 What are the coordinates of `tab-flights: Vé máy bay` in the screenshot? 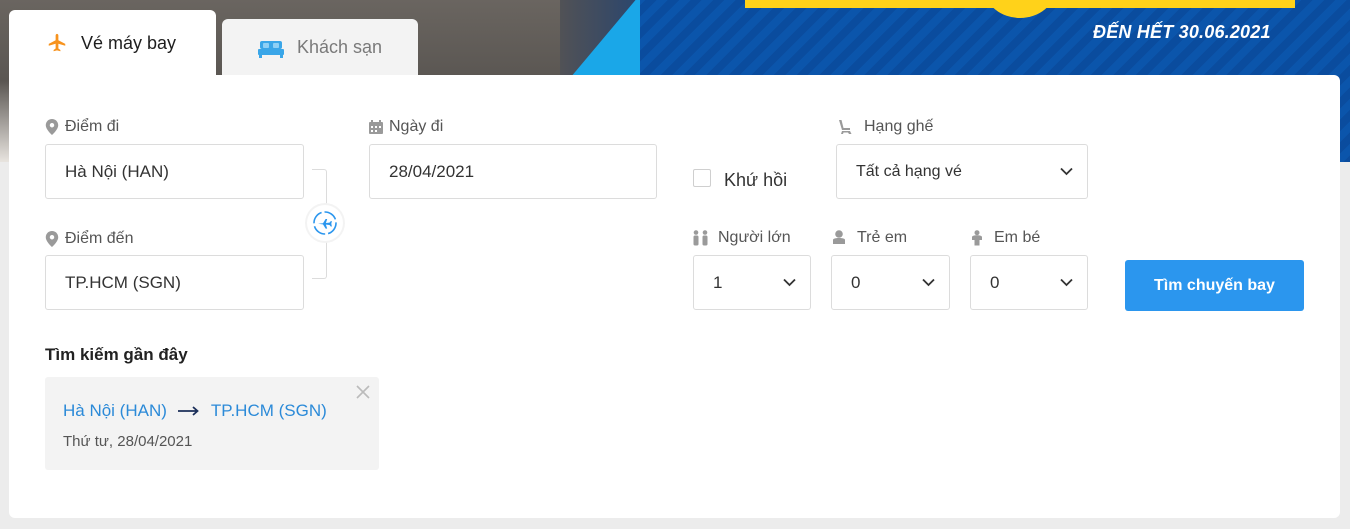 It's located at (112, 43).